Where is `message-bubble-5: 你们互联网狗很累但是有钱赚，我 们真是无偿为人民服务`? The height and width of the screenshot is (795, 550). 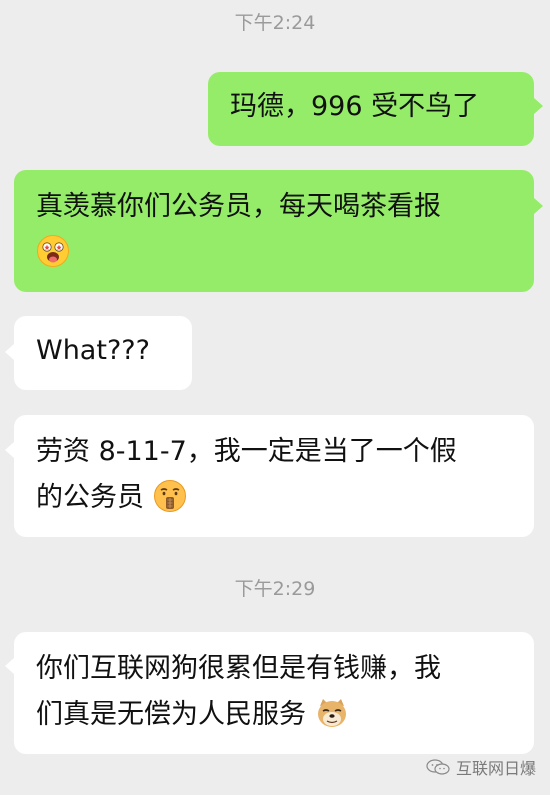
message-bubble-5: 你们互联网狗很累但是有钱赚，我 们真是无偿为人民服务 is located at coordinates (274, 693).